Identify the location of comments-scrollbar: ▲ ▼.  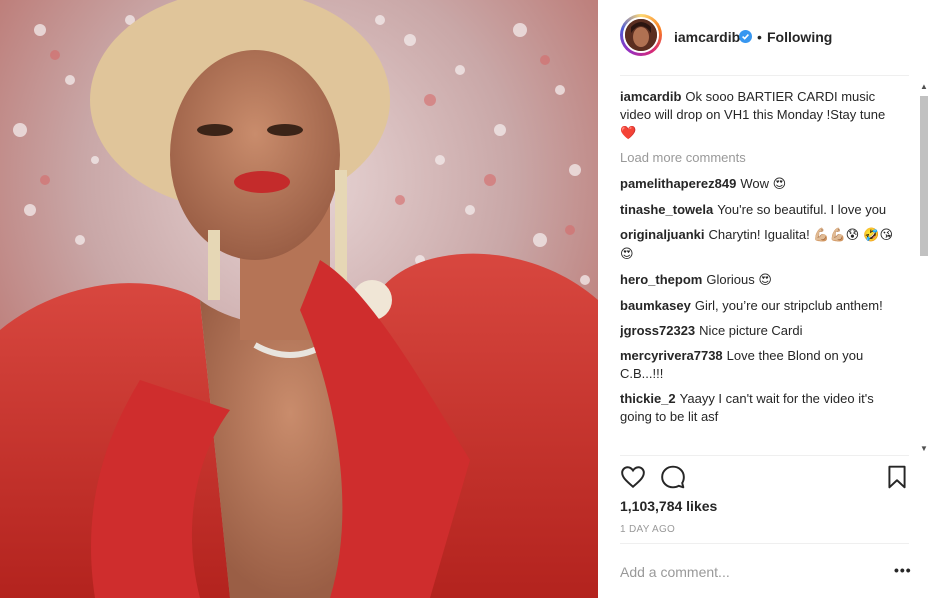
(924, 268).